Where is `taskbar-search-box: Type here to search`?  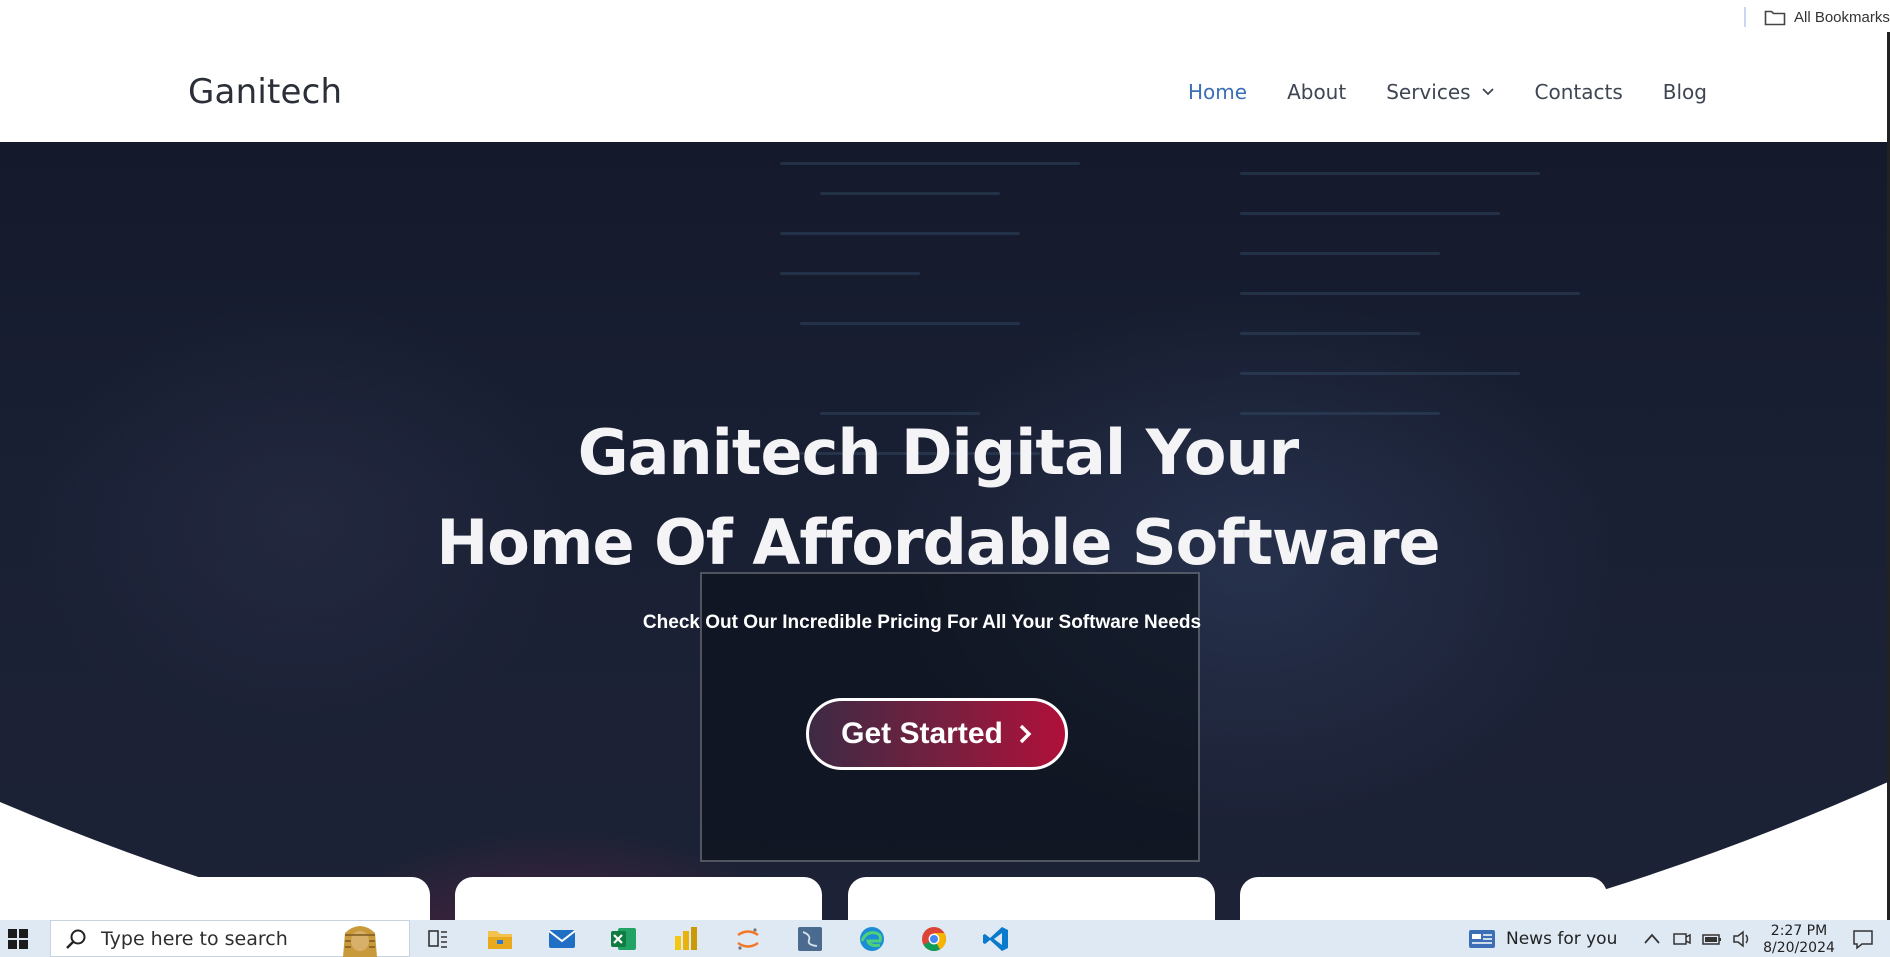
taskbar-search-box: Type here to search is located at coordinates (230, 938).